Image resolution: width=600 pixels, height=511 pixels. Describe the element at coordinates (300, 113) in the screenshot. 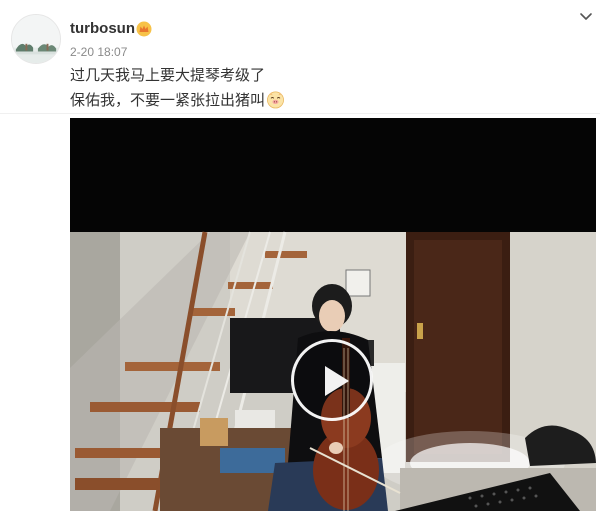

I see `divider` at that location.